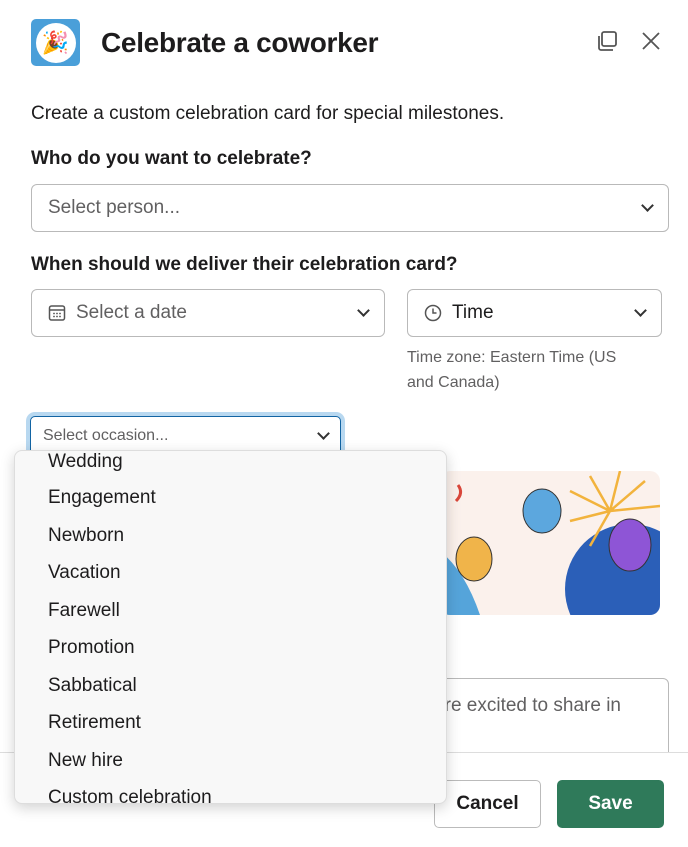 Image resolution: width=688 pixels, height=847 pixels. Describe the element at coordinates (171, 158) in the screenshot. I see `person-label: Who do you want to celebrate?` at that location.